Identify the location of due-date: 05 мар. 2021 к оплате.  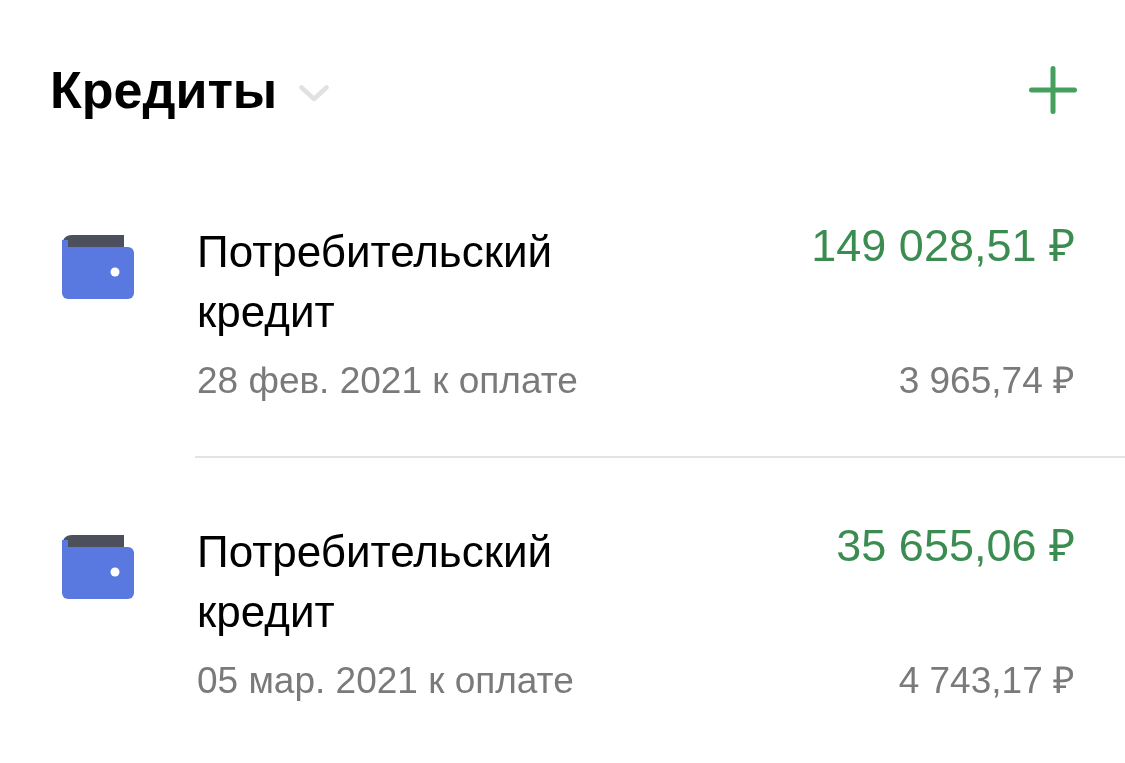
(385, 681).